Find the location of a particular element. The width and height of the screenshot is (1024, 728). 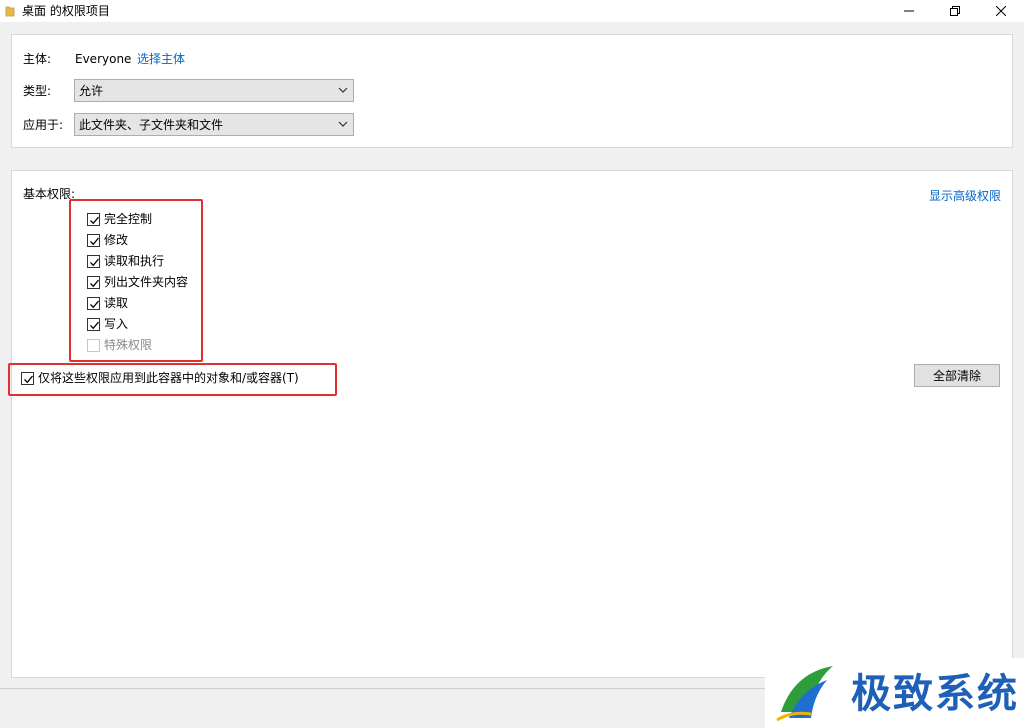

restore-icon is located at coordinates (955, 11).